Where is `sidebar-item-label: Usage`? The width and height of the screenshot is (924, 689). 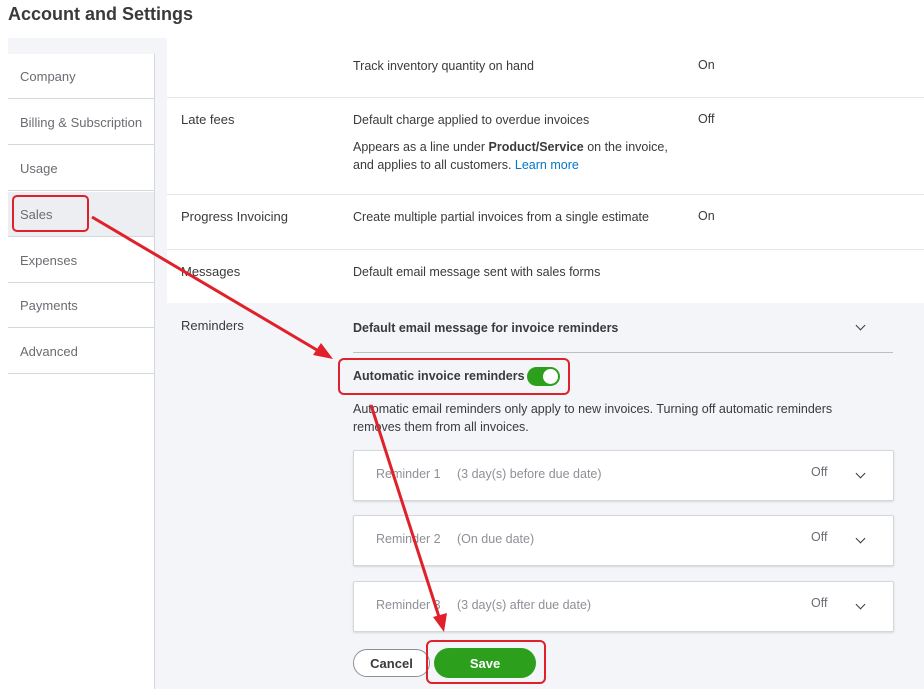
sidebar-item-label: Usage is located at coordinates (39, 168).